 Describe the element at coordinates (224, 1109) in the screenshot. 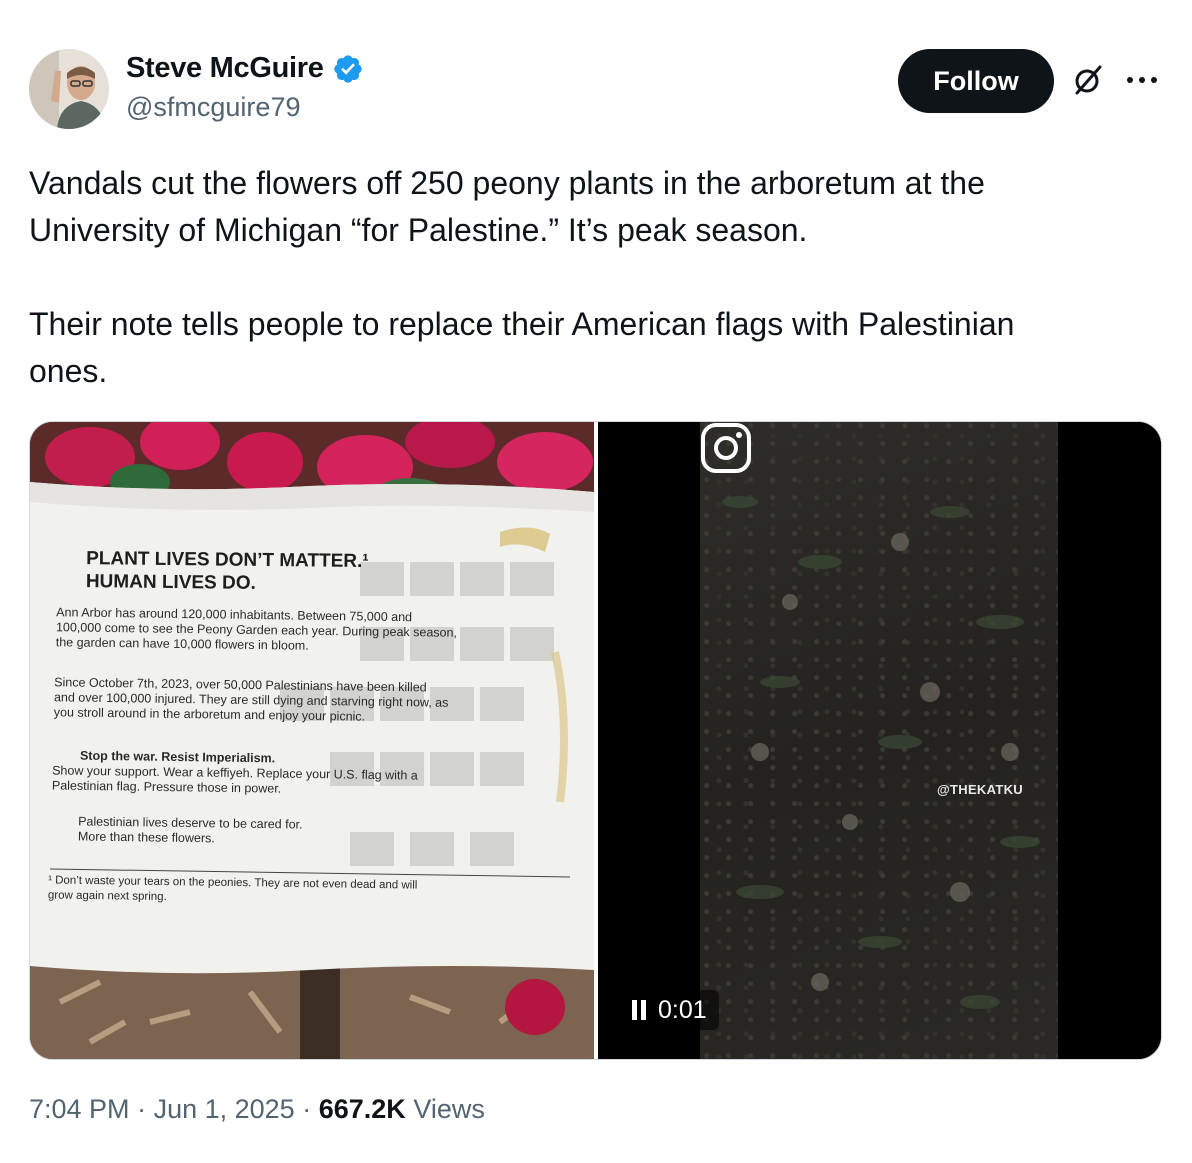

I see `tweet-date: Jun 1, 2025` at that location.